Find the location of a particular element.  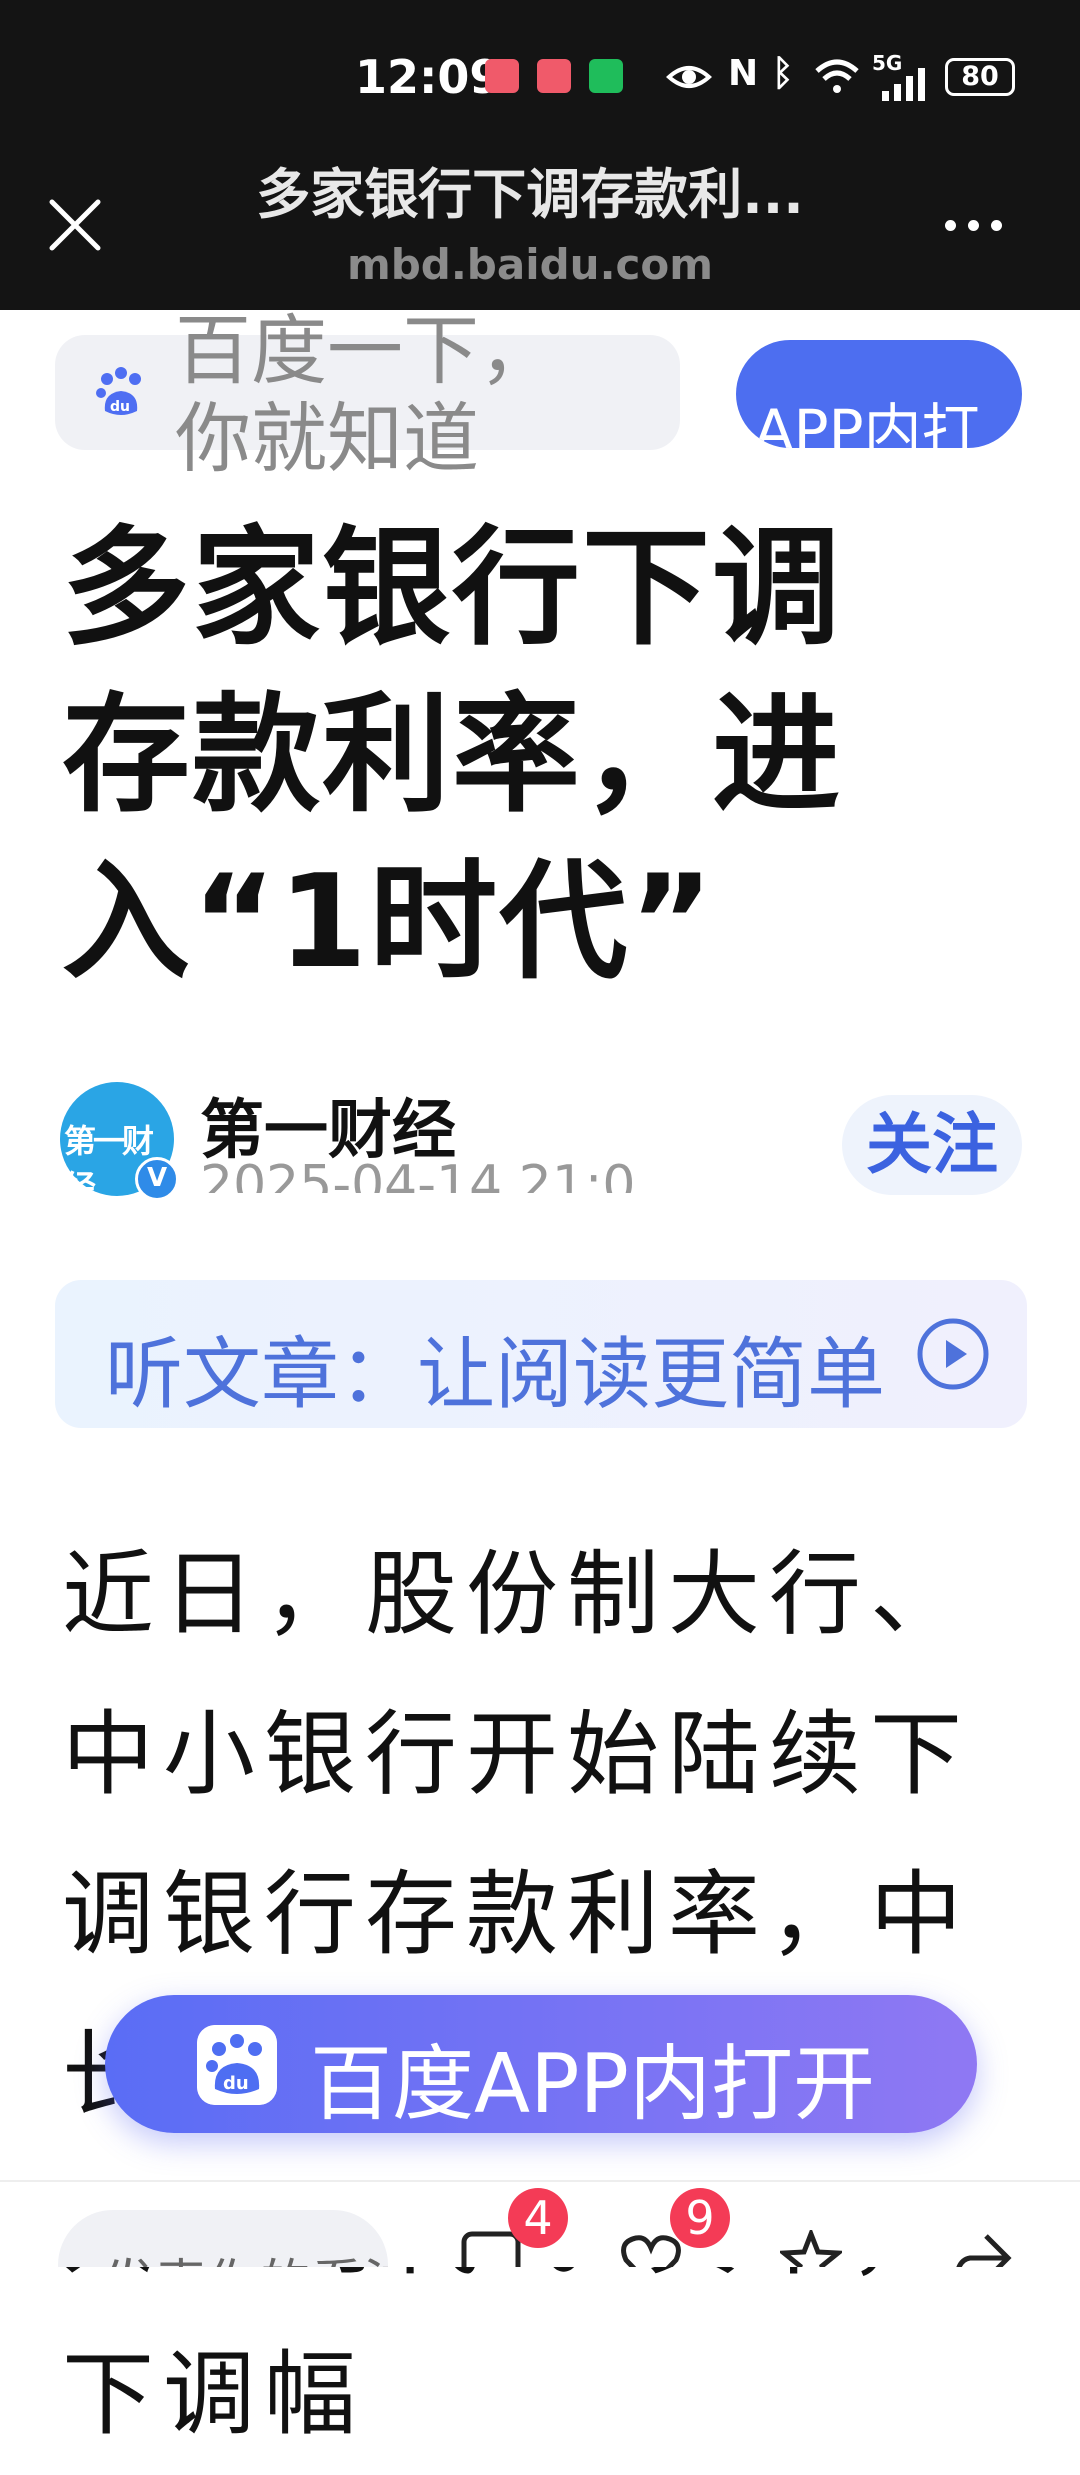

follow-button: 关注 is located at coordinates (932, 1145).